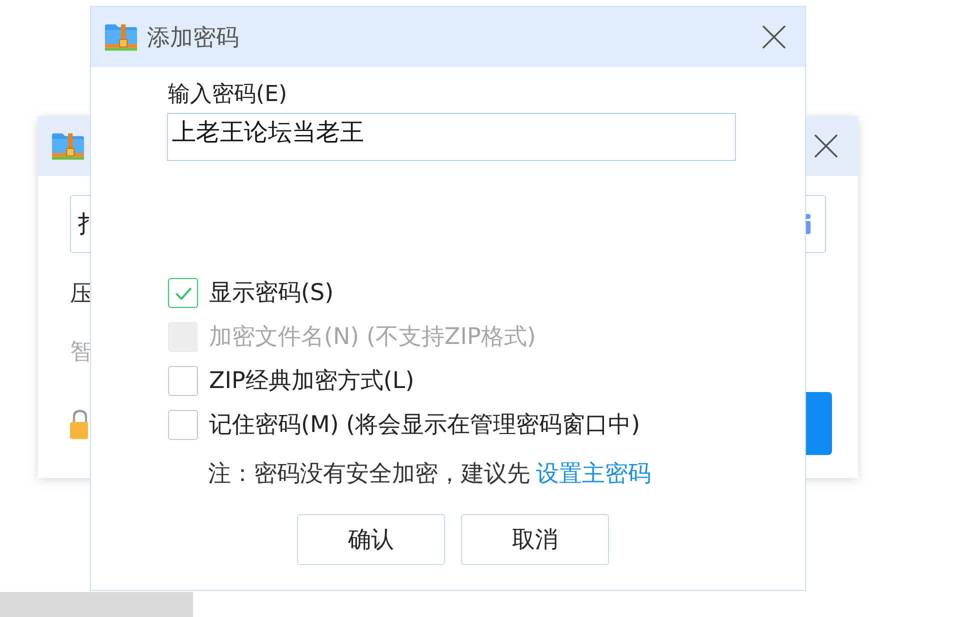 Image resolution: width=960 pixels, height=617 pixels. What do you see at coordinates (535, 539) in the screenshot?
I see `cancel-button: 取消` at bounding box center [535, 539].